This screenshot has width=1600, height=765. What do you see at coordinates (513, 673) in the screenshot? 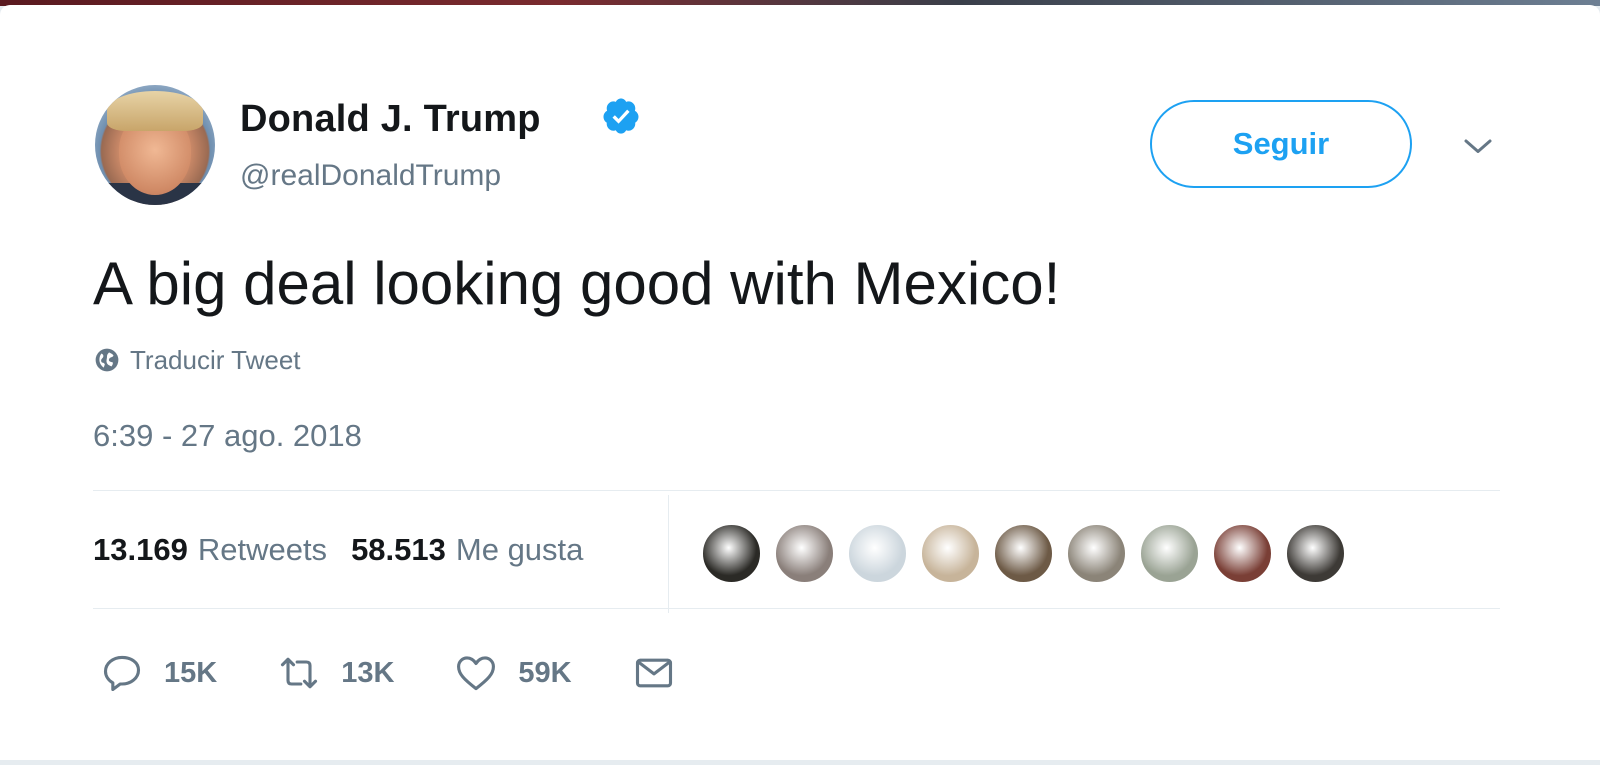
I see `like-button: 59K` at bounding box center [513, 673].